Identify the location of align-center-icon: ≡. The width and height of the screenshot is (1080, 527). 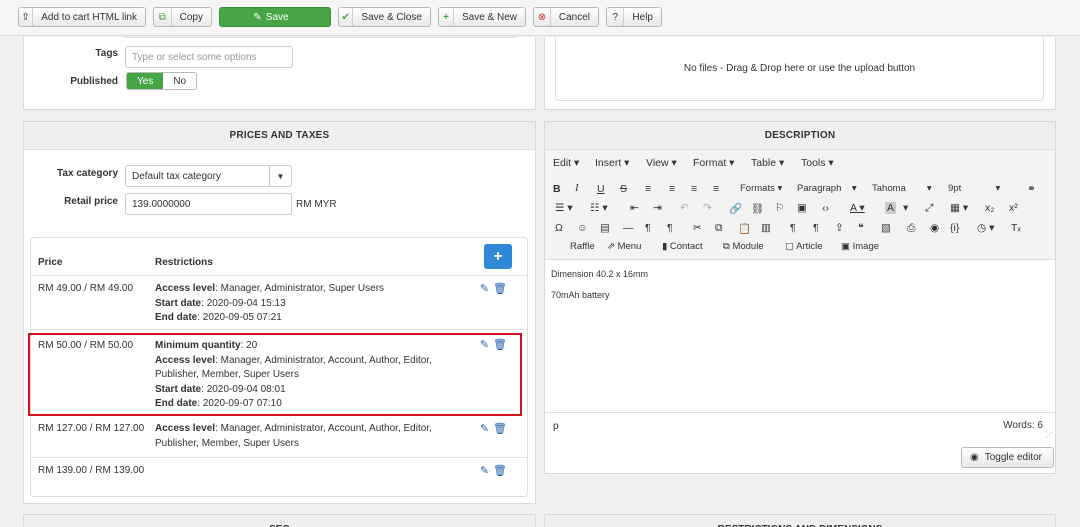
(672, 189).